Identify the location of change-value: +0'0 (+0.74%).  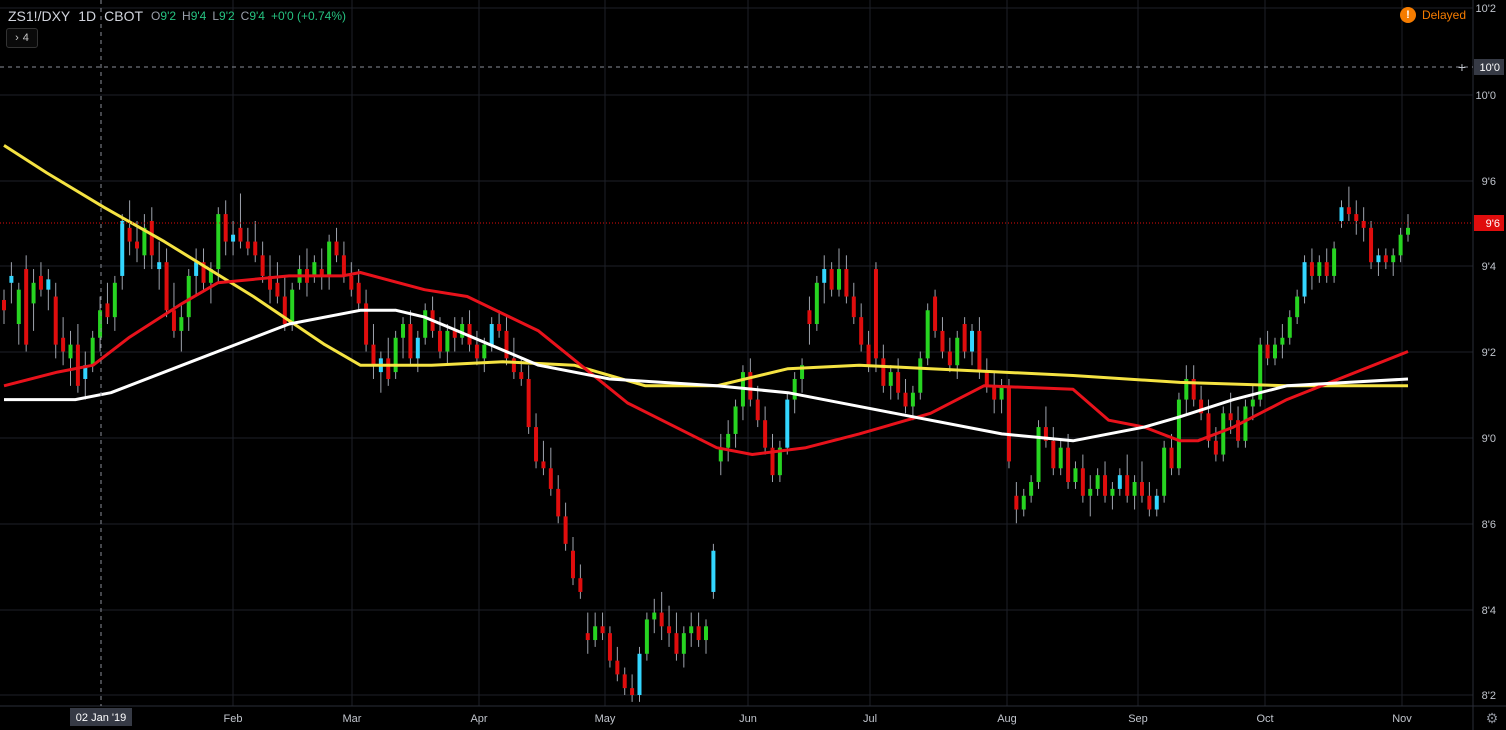
(308, 16).